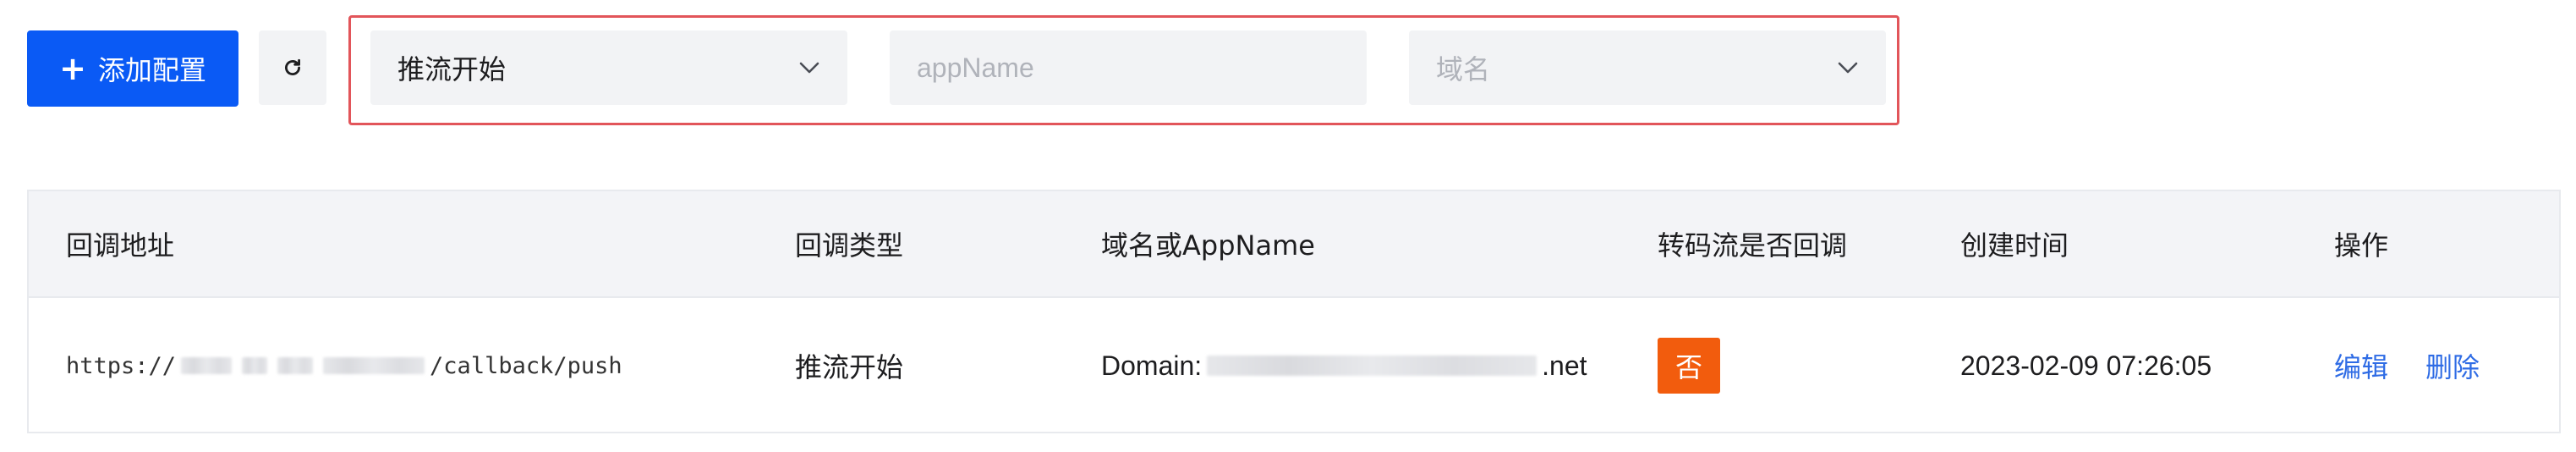 This screenshot has height=452, width=2576. What do you see at coordinates (120, 245) in the screenshot?
I see `column-header-callback-url: 回调地址` at bounding box center [120, 245].